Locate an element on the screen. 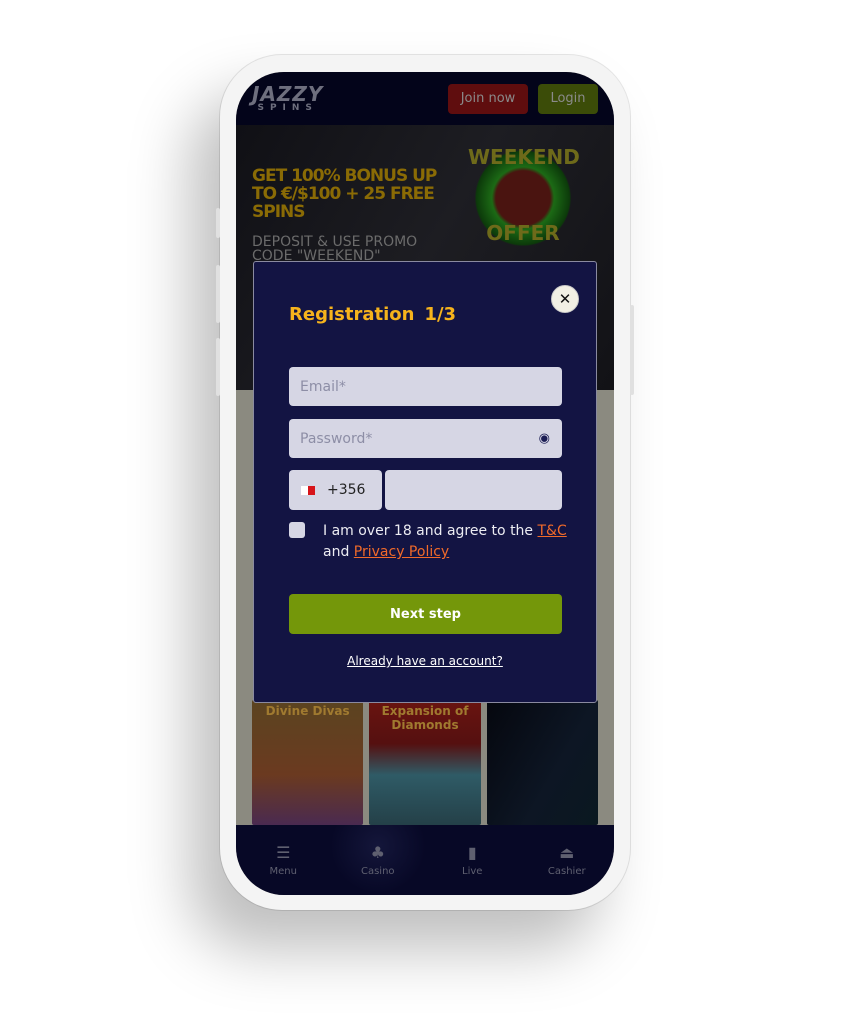 The image size is (850, 1026). close-icon: ✕ is located at coordinates (565, 299).